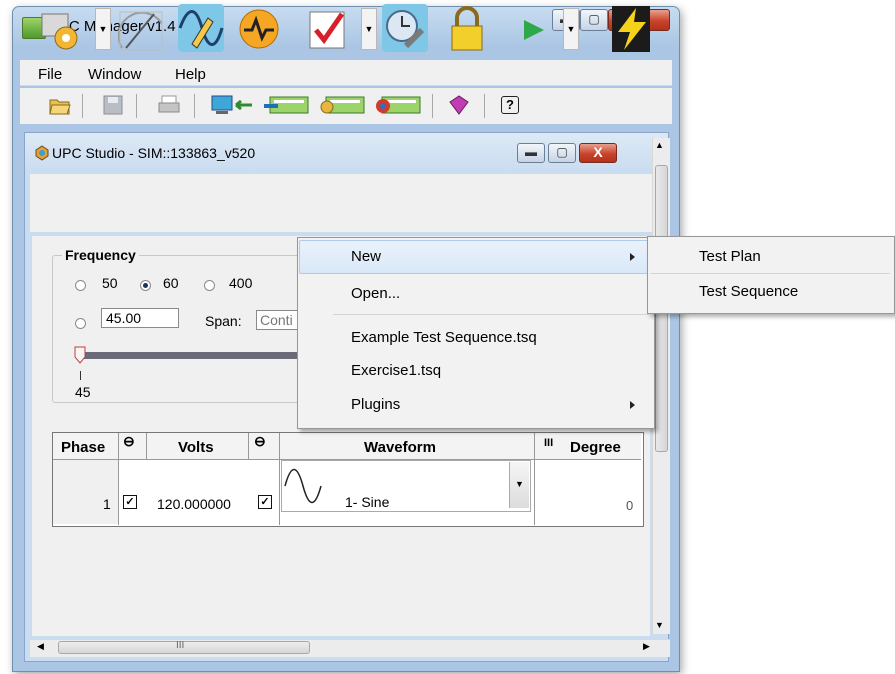  What do you see at coordinates (375, 404) in the screenshot?
I see `menu-item-plugins: Plugins` at bounding box center [375, 404].